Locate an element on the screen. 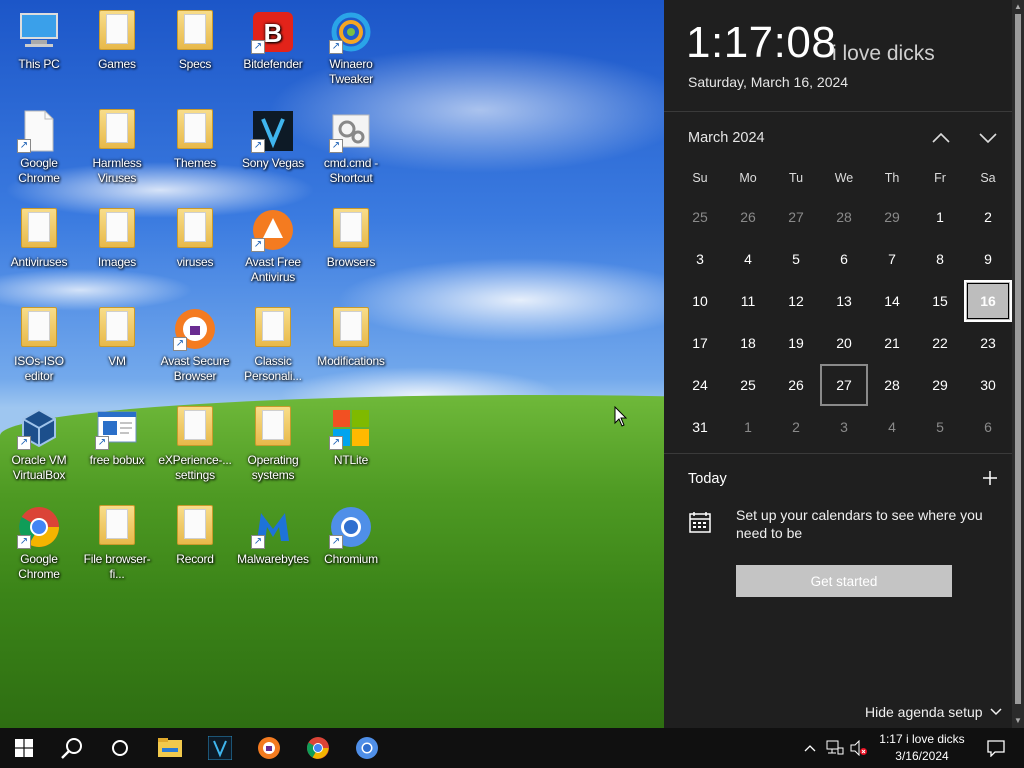 This screenshot has height=768, width=1024. calendar-week-row: 25 26 27 28 29 1 2 is located at coordinates (844, 217).